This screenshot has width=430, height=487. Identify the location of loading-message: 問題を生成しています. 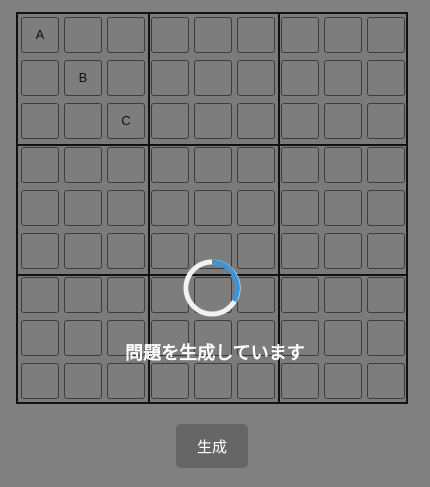
(215, 353).